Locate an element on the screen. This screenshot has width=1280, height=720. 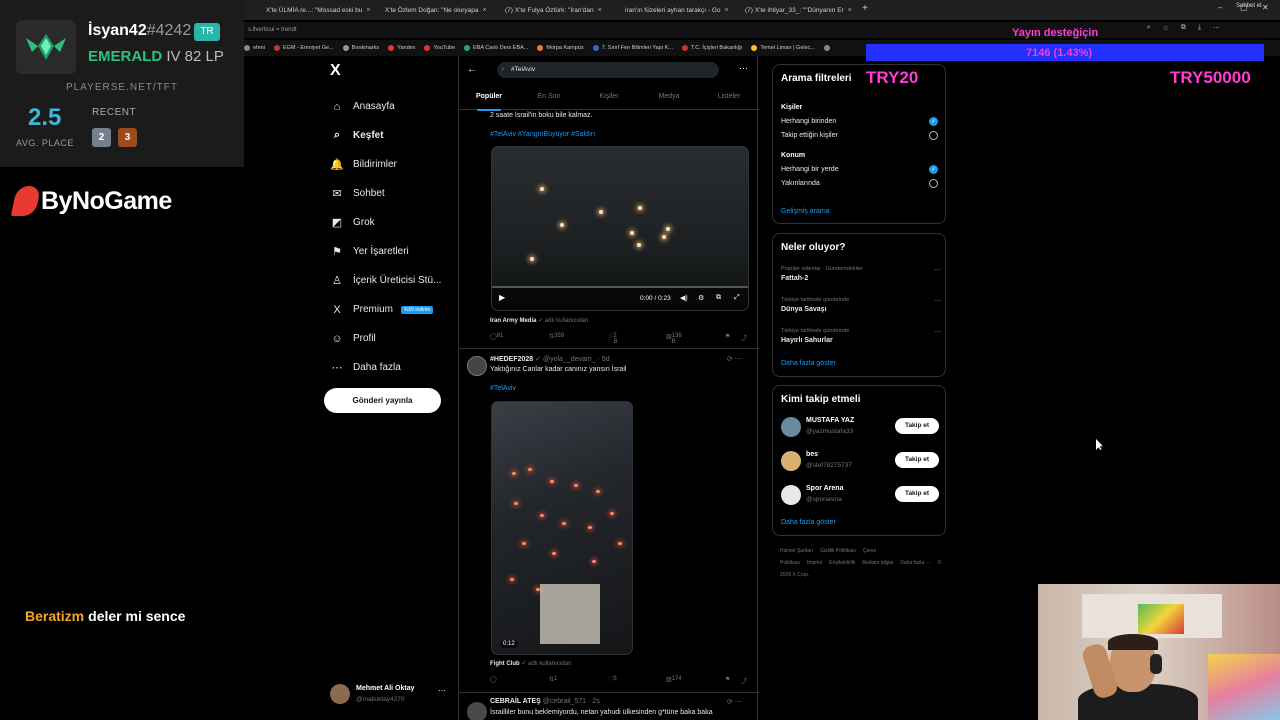
sidebar-item-profile: ☺ Profil is located at coordinates (392, 338).